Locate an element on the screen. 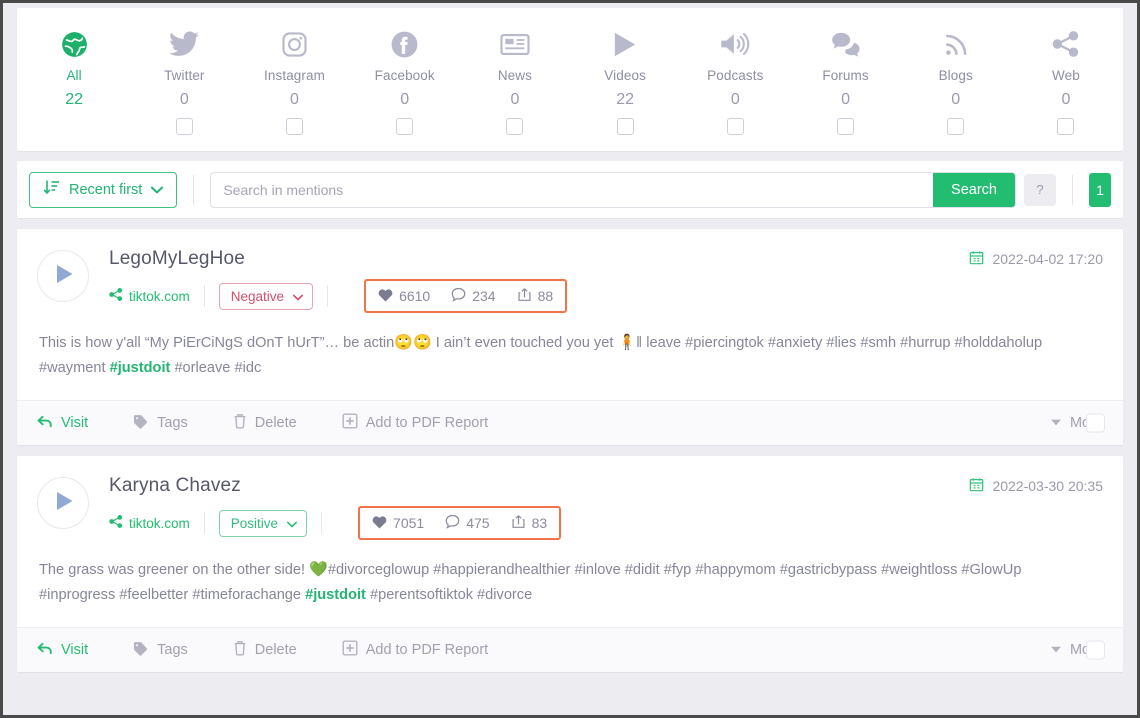 Image resolution: width=1140 pixels, height=718 pixels. mention-text-part: 💚 is located at coordinates (318, 569).